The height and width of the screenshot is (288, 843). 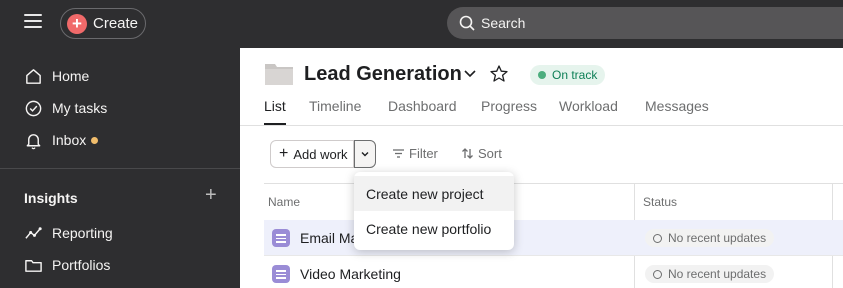 What do you see at coordinates (33, 141) in the screenshot?
I see `bell-icon` at bounding box center [33, 141].